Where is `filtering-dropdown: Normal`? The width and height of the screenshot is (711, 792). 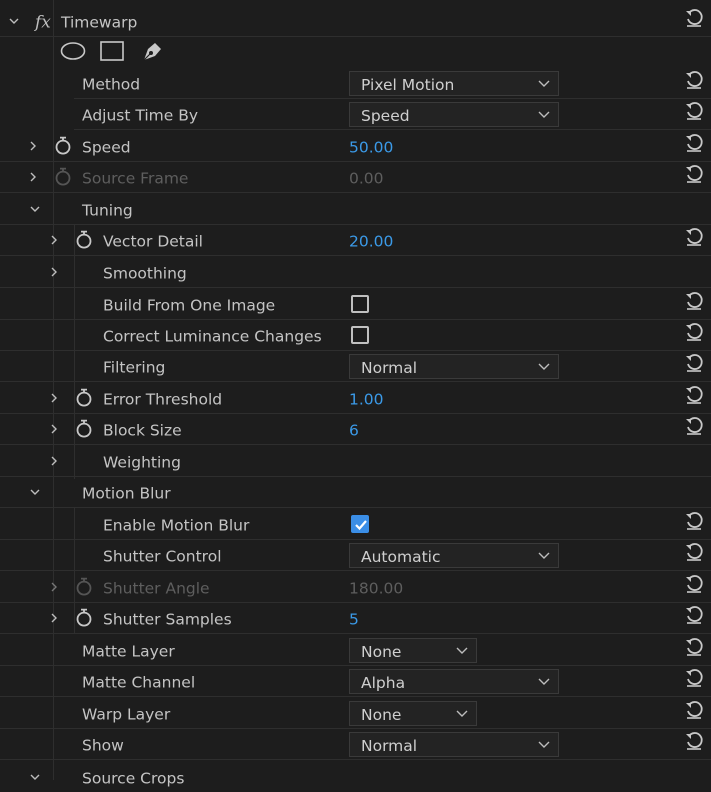 filtering-dropdown: Normal is located at coordinates (454, 366).